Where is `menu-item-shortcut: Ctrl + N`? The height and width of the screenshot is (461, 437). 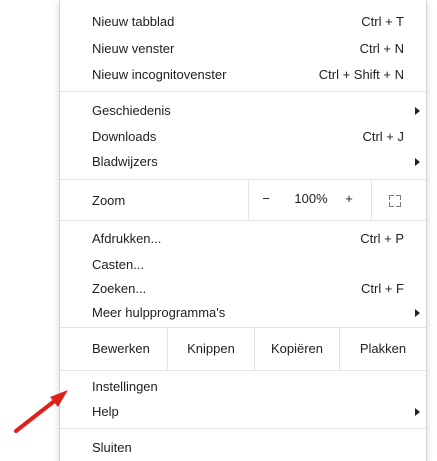 menu-item-shortcut: Ctrl + N is located at coordinates (381, 48).